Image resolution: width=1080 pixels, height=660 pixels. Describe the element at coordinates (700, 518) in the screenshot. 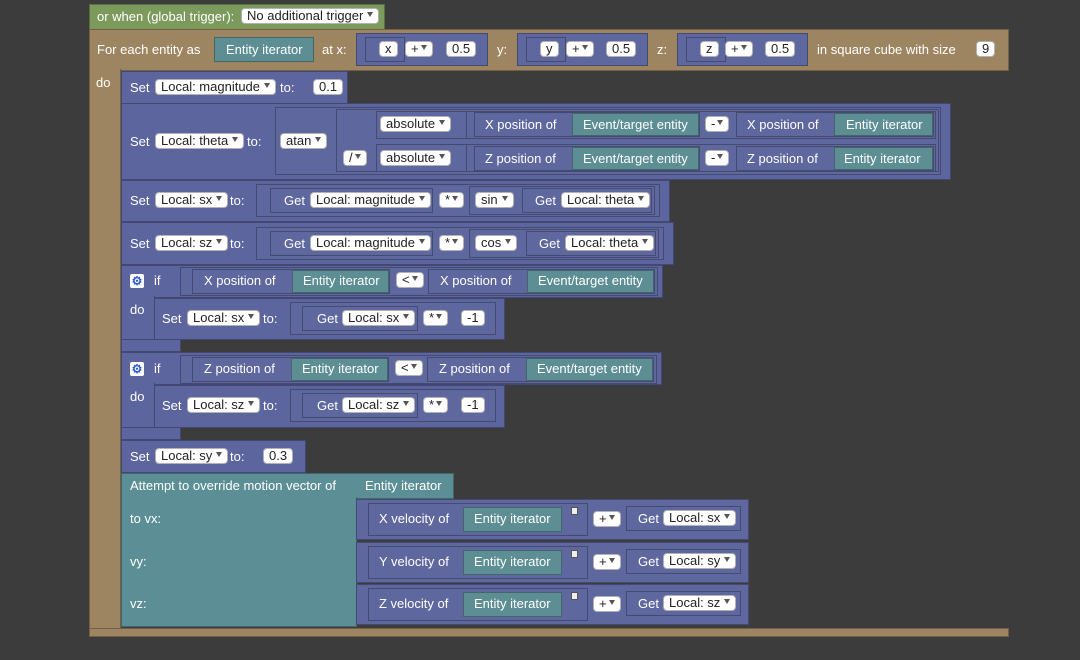

I see `get-velocity-var-dropdown: Local: sx` at that location.